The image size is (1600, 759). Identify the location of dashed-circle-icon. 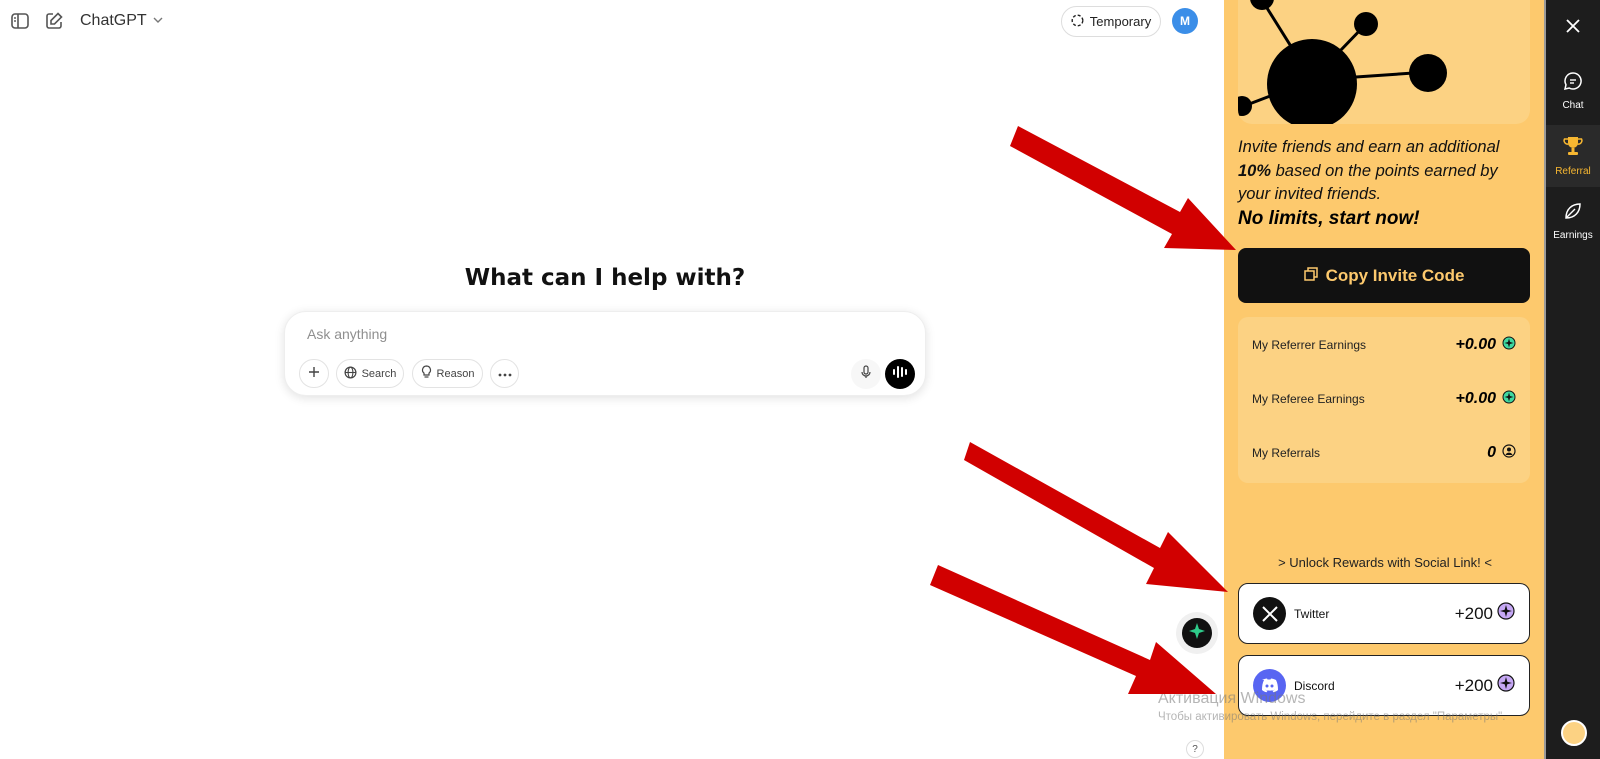
(1077, 21).